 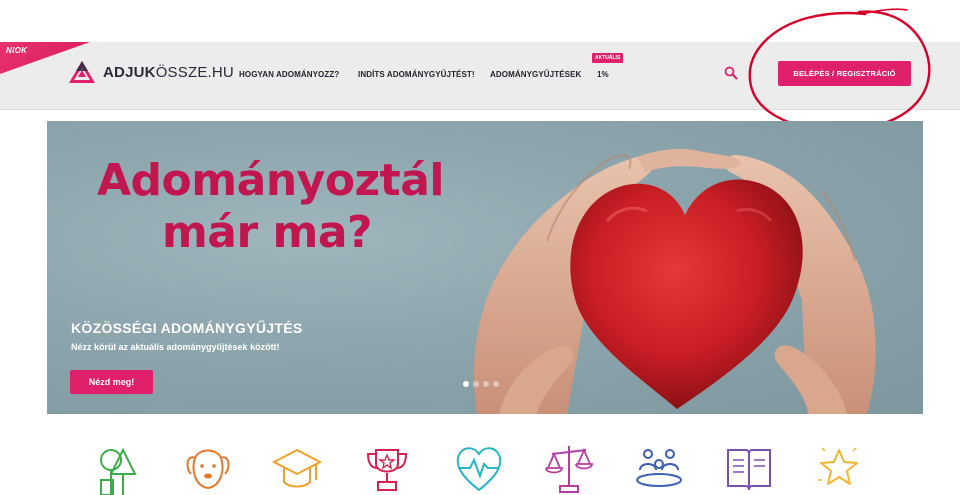 I want to click on trees-icon, so click(x=118, y=467).